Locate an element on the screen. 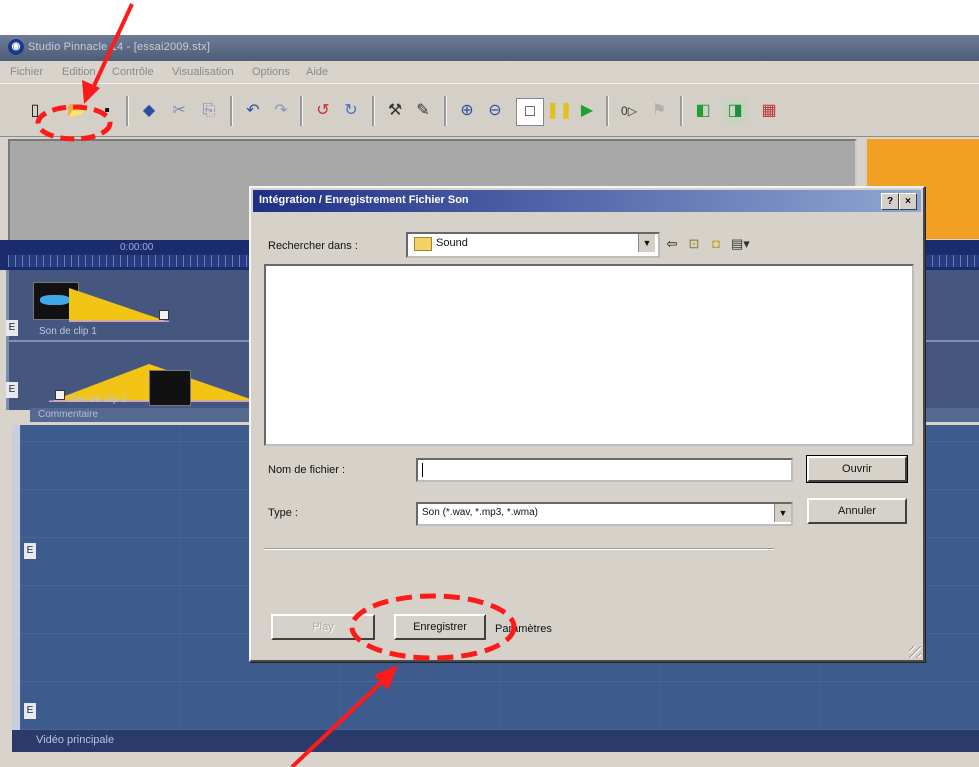 Image resolution: width=979 pixels, height=767 pixels. clip2-label: Son de clip 2 is located at coordinates (98, 399).